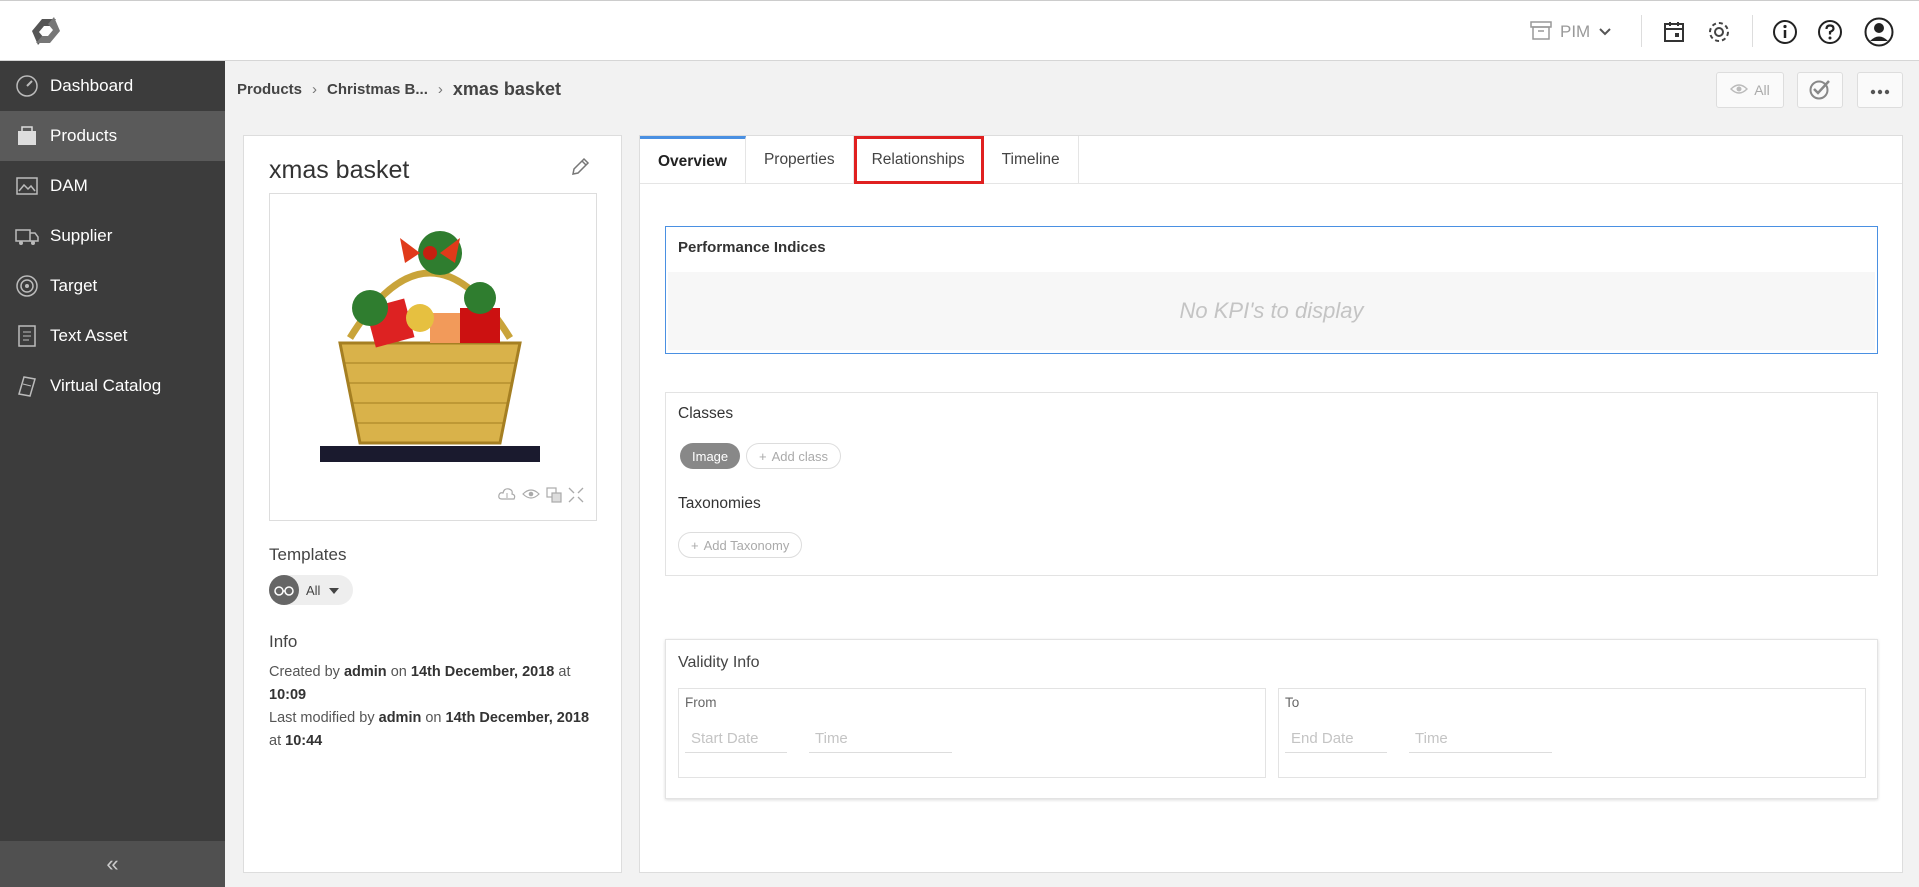 The height and width of the screenshot is (887, 1919). I want to click on start-date-input: Start Date, so click(736, 739).